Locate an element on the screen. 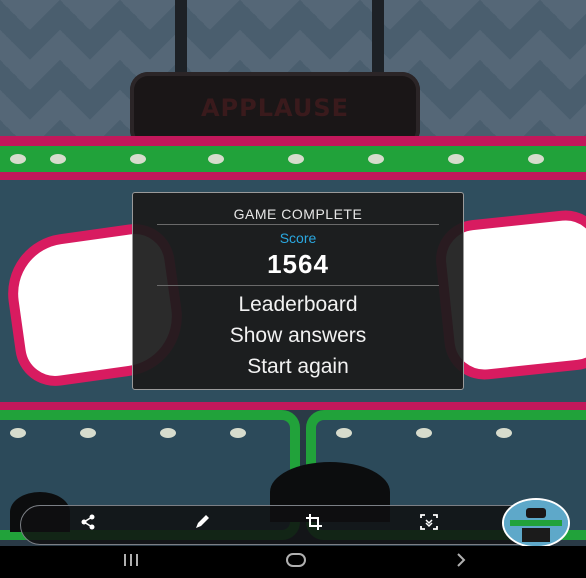  scroll-capture-icon is located at coordinates (429, 525).